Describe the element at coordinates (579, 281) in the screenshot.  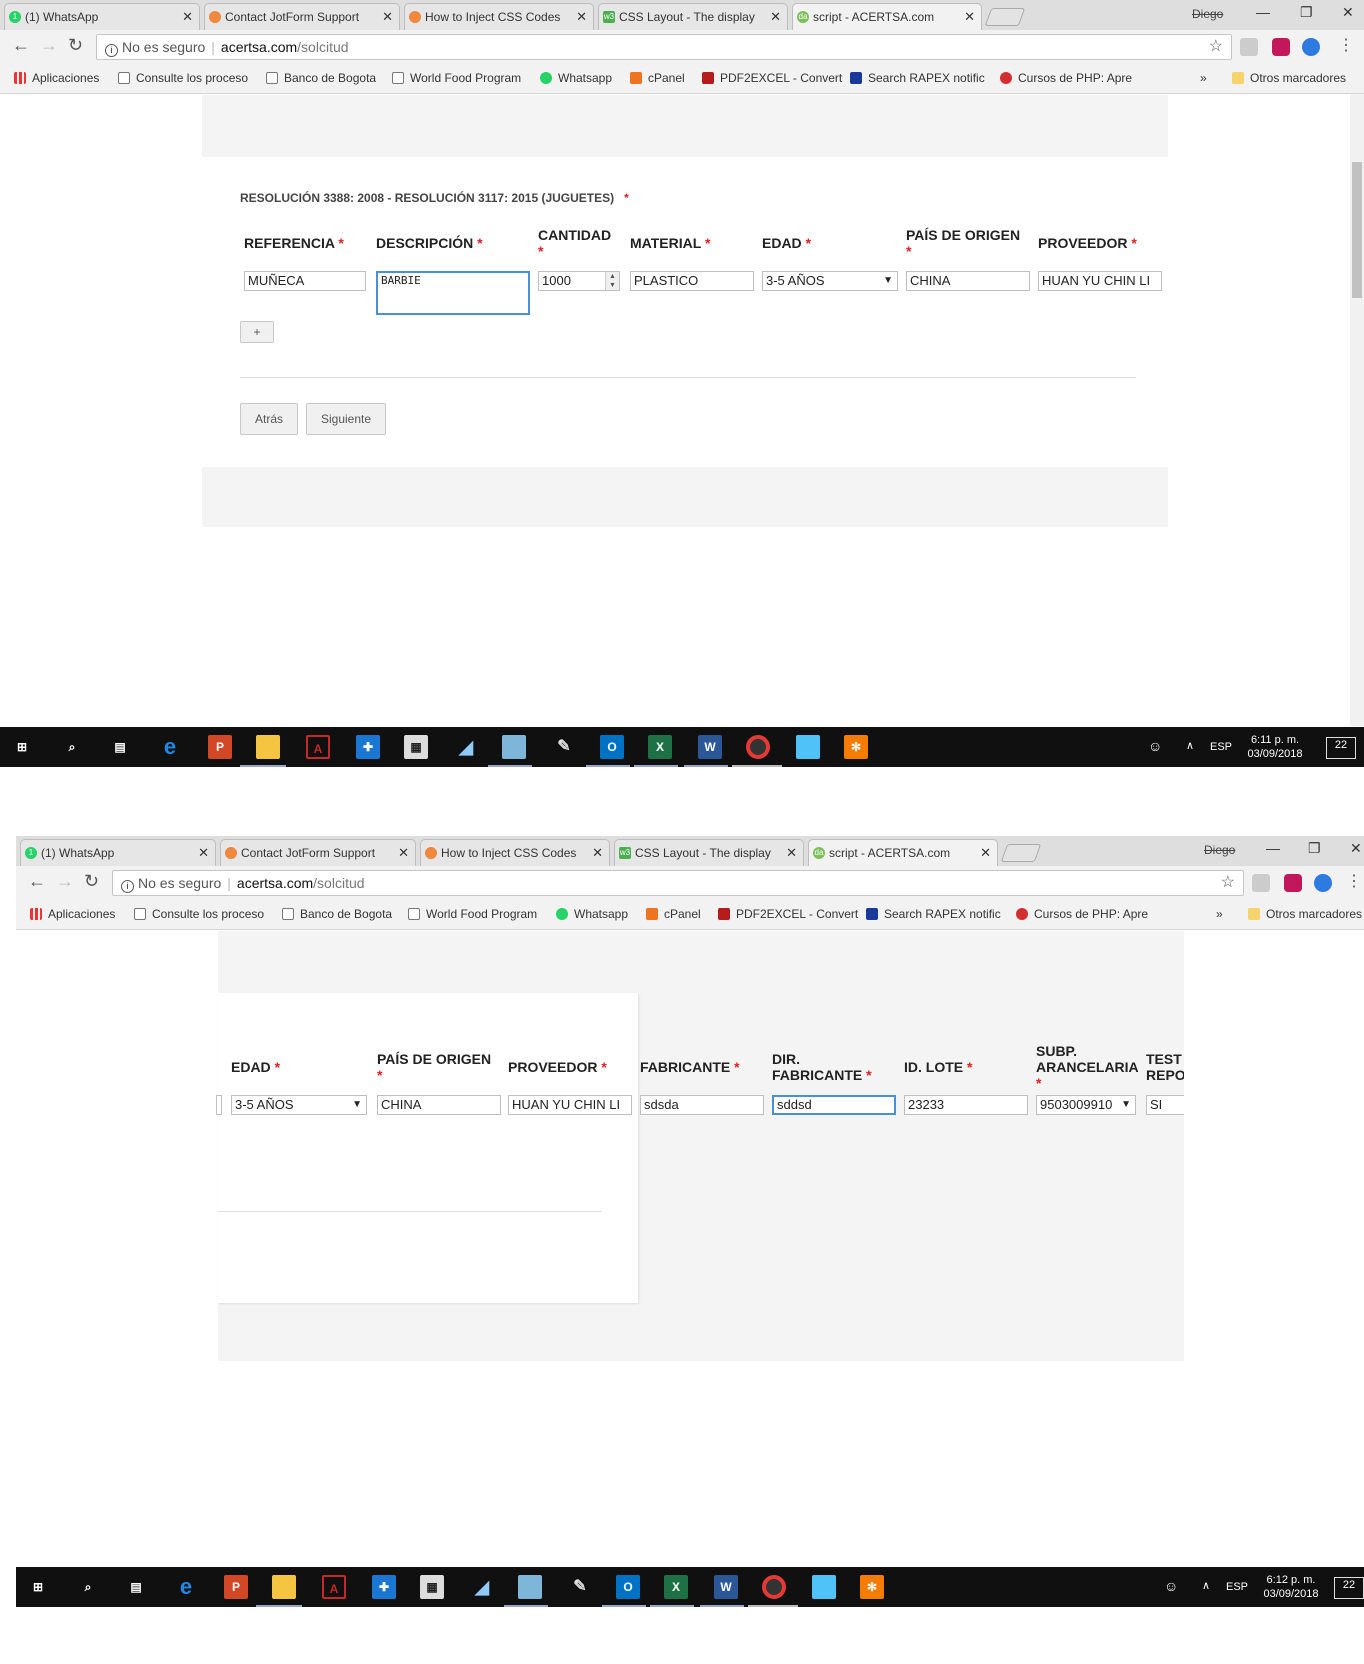
I see `cantidad-number-input: 1000 ▲ ▼` at that location.